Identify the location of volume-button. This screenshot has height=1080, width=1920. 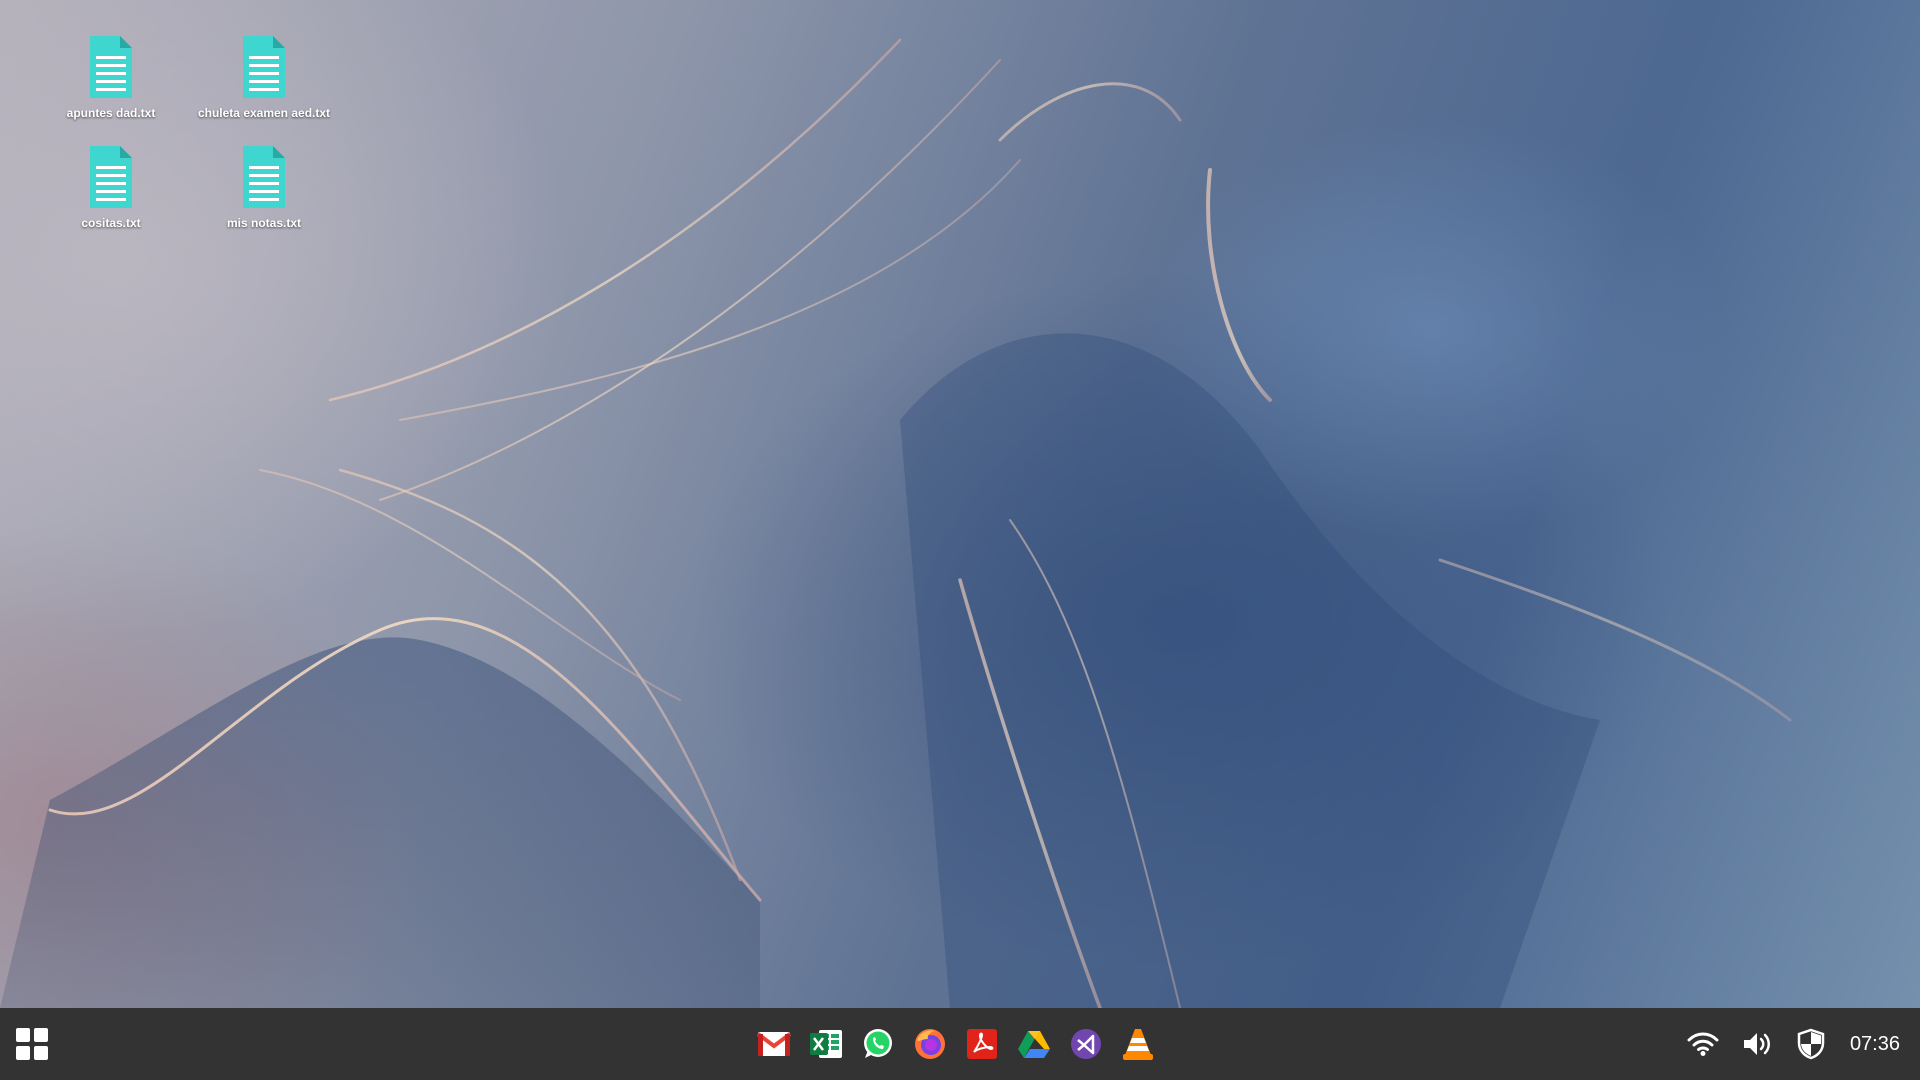
(1757, 1044).